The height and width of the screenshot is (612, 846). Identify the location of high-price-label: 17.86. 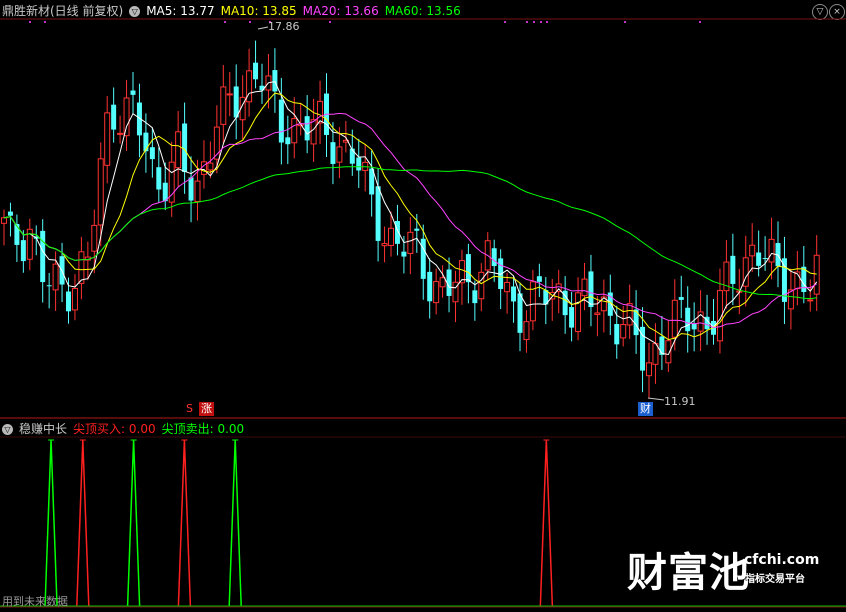
(284, 26).